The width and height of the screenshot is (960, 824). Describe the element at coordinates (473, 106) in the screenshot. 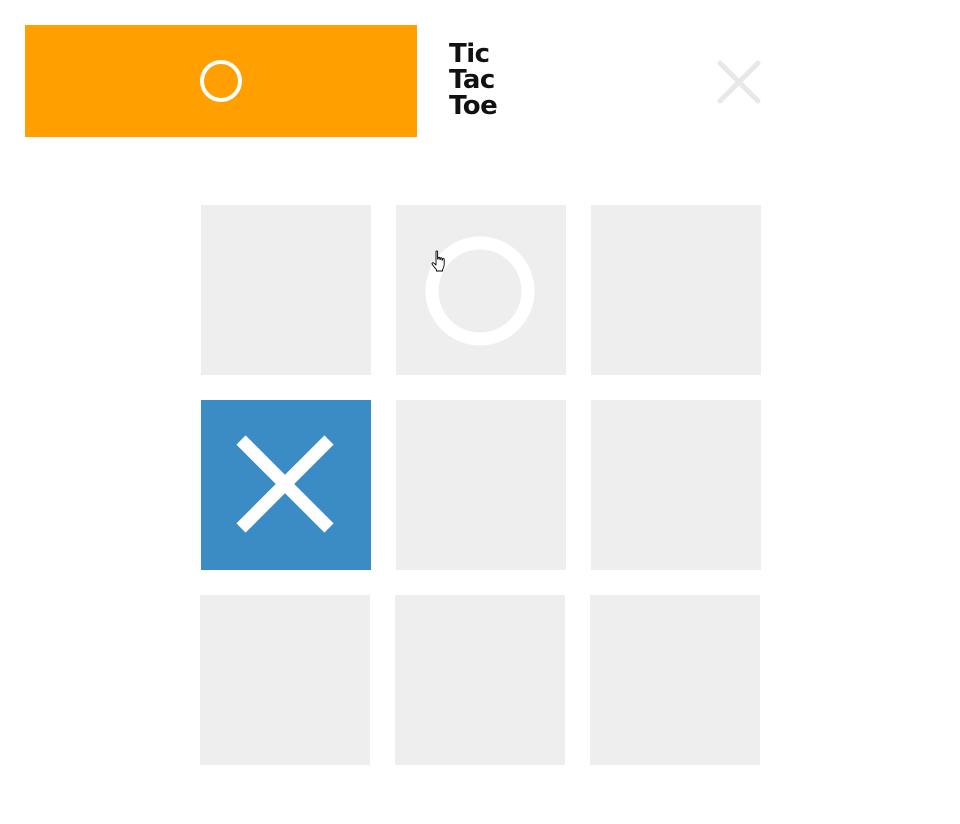

I see `title-line-3: Toe` at that location.